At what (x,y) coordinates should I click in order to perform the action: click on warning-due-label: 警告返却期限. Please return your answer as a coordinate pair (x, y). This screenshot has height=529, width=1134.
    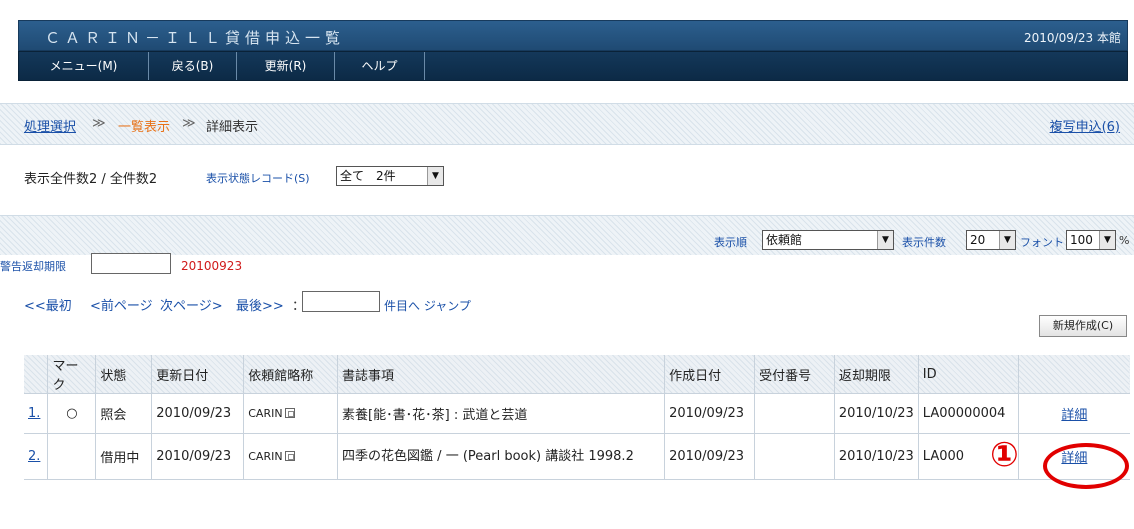
    Looking at the image, I should click on (33, 266).